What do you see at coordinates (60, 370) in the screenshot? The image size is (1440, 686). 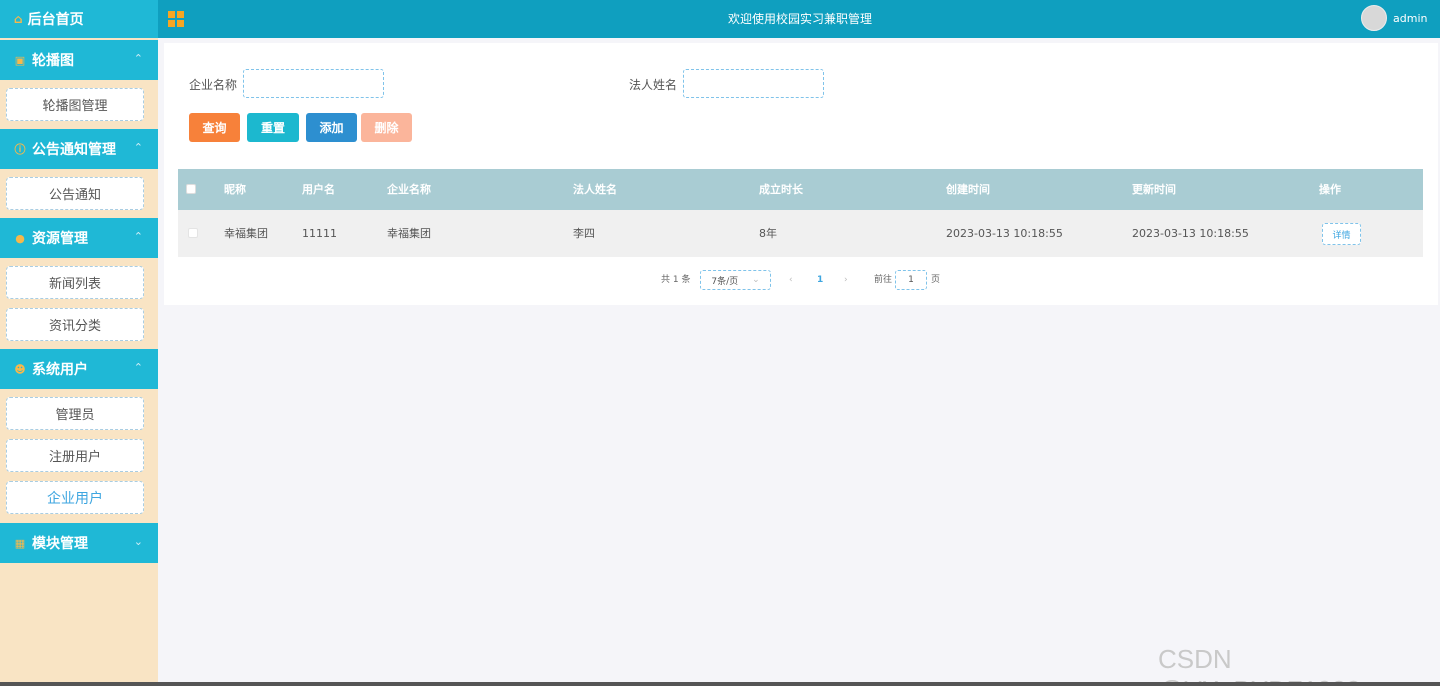 I see `sidebar-group-label: 系统用户` at bounding box center [60, 370].